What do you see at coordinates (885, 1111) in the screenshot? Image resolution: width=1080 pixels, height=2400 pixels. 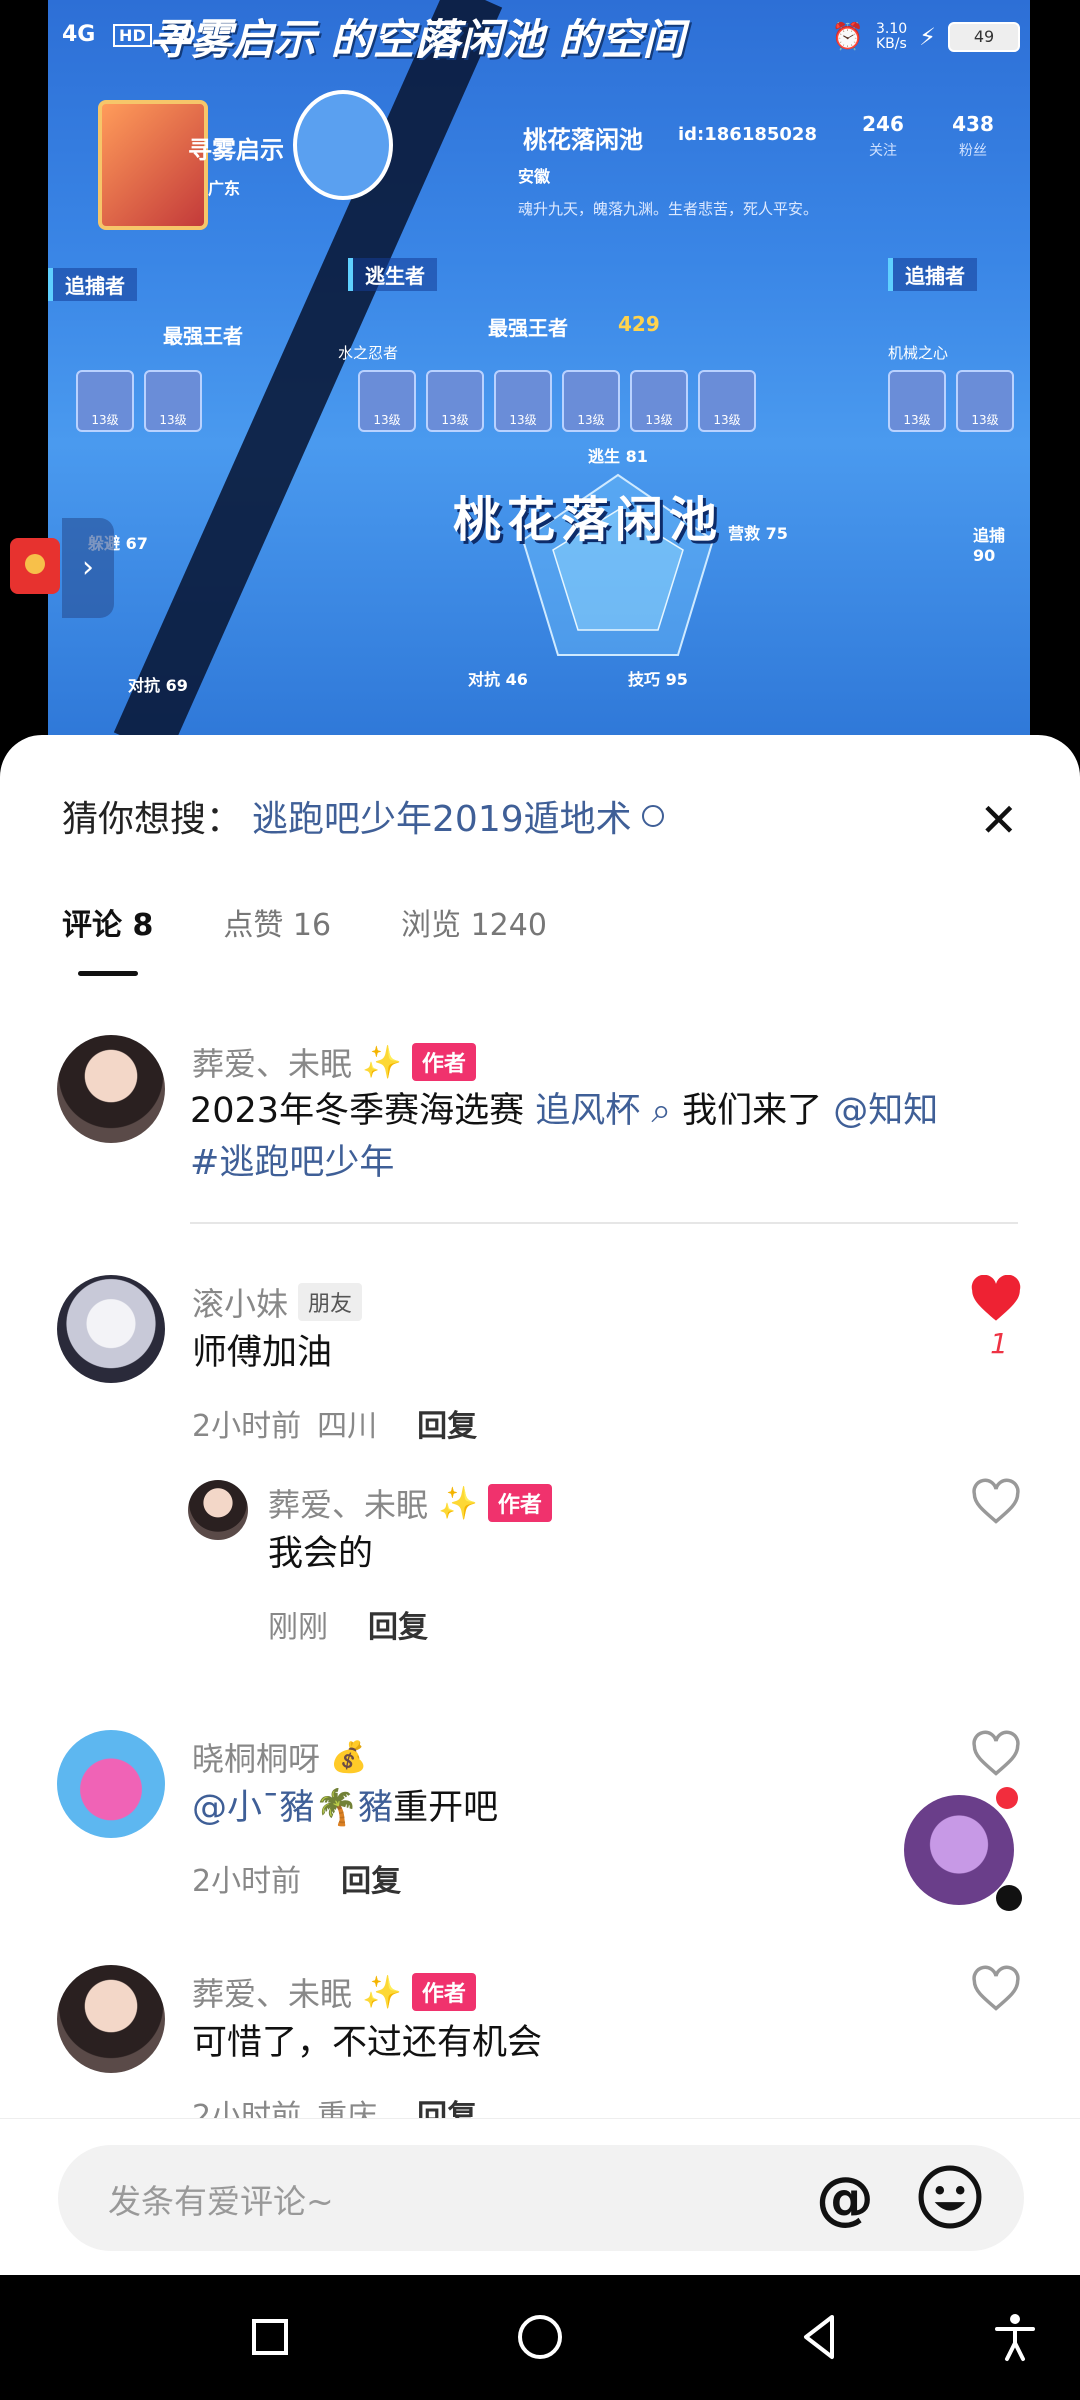 I see `mention-link: @知知` at bounding box center [885, 1111].